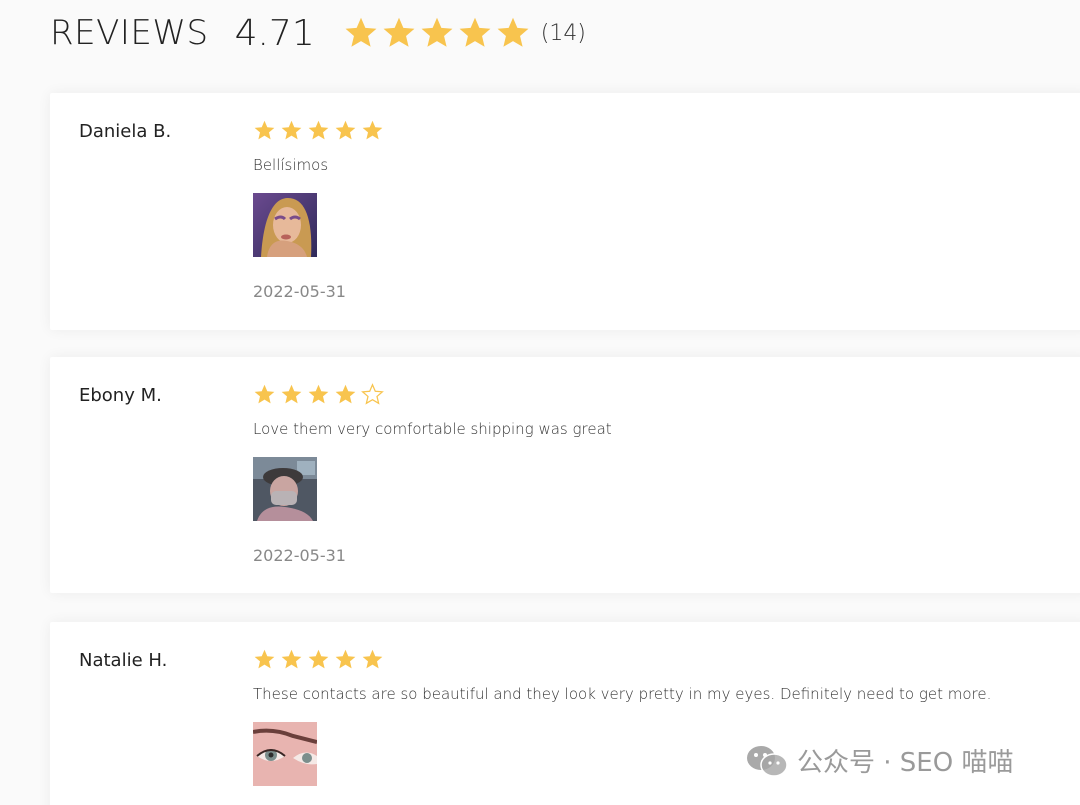 This screenshot has width=1080, height=805. Describe the element at coordinates (372, 393) in the screenshot. I see `star-empty-icon` at that location.